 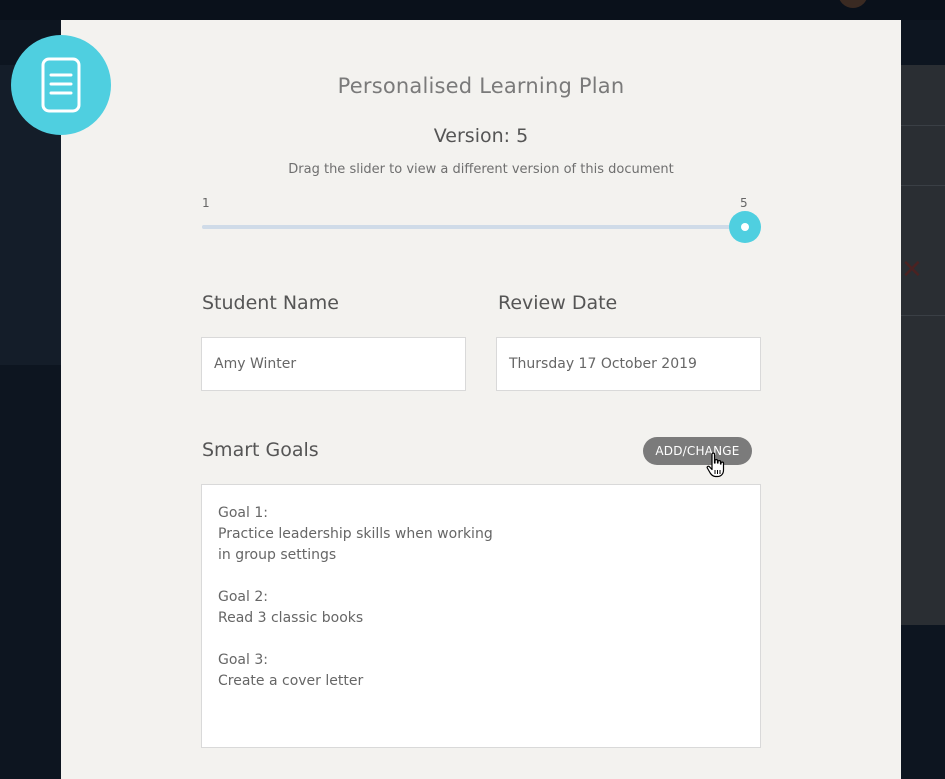 I want to click on goal-item: Goal 3: Create a cover letter, so click(x=481, y=671).